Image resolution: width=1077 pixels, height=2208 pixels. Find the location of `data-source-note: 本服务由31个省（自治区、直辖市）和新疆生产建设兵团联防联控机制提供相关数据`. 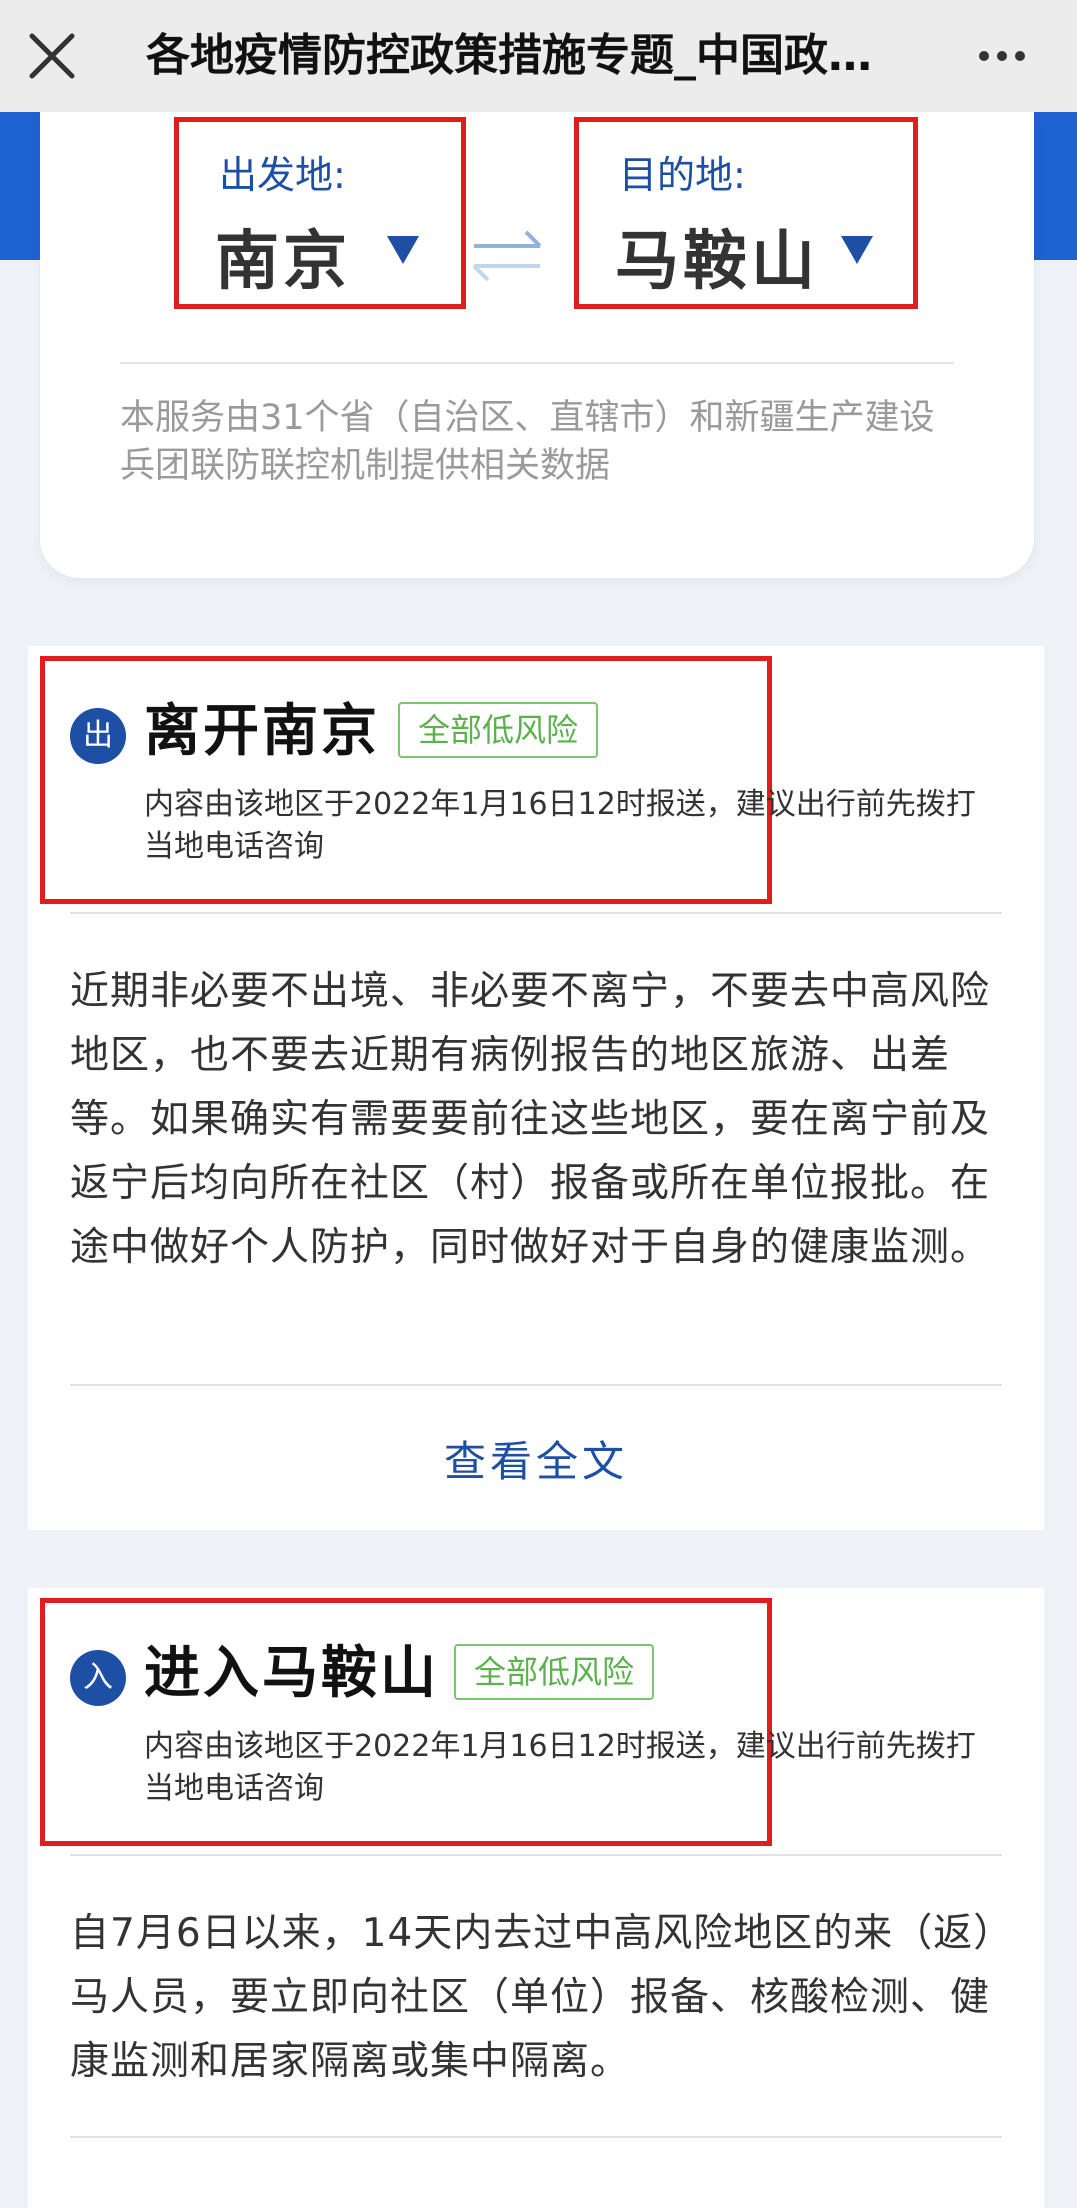

data-source-note: 本服务由31个省（自治区、直辖市）和新疆生产建设兵团联防联控机制提供相关数据 is located at coordinates (527, 442).